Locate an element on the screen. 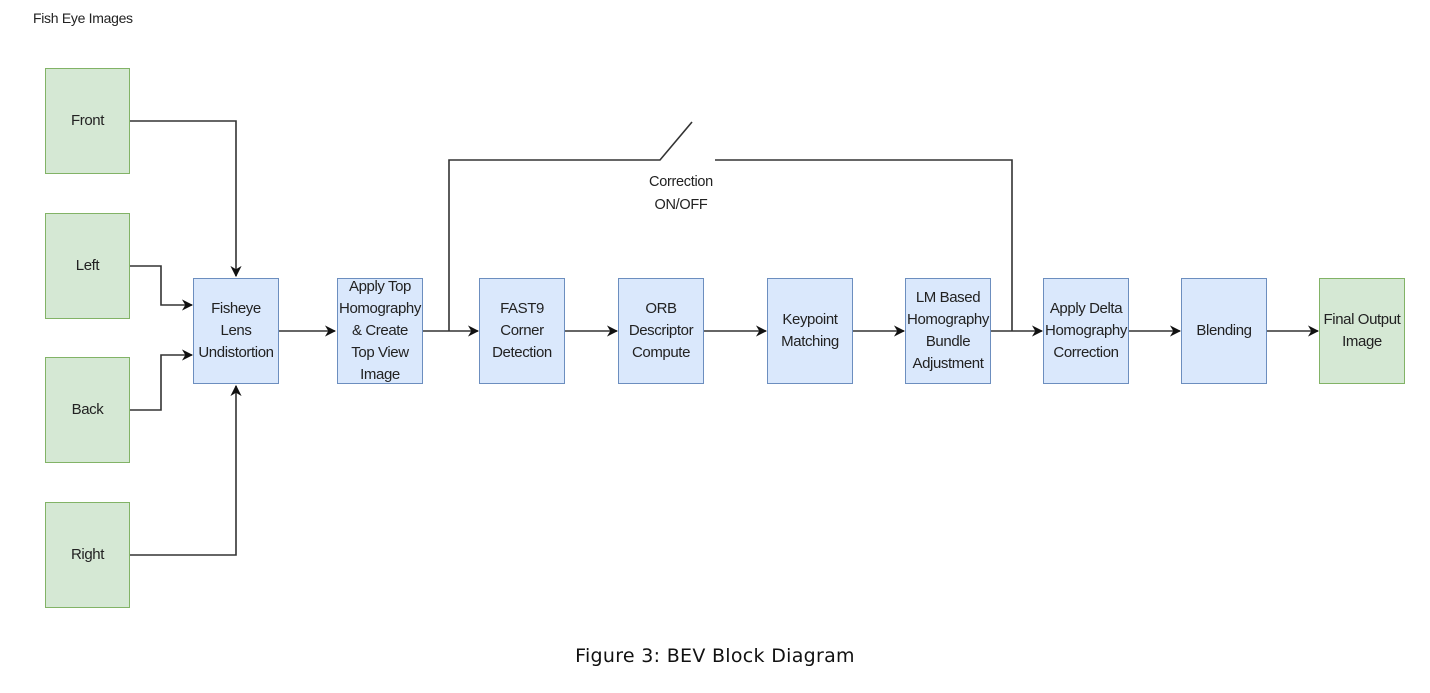  fast9-corner-detection-box: FAST9 Corner Detection is located at coordinates (522, 331).